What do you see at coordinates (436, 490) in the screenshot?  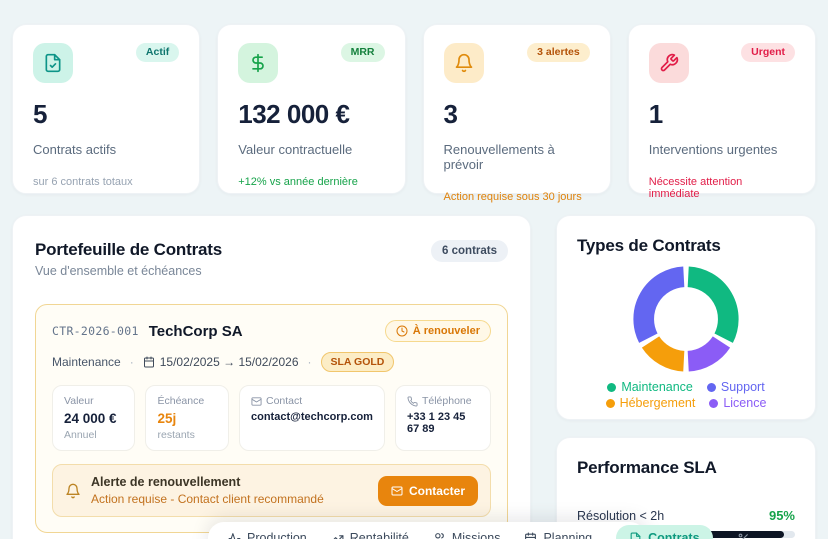 I see `contact-button-label: Contacter` at bounding box center [436, 490].